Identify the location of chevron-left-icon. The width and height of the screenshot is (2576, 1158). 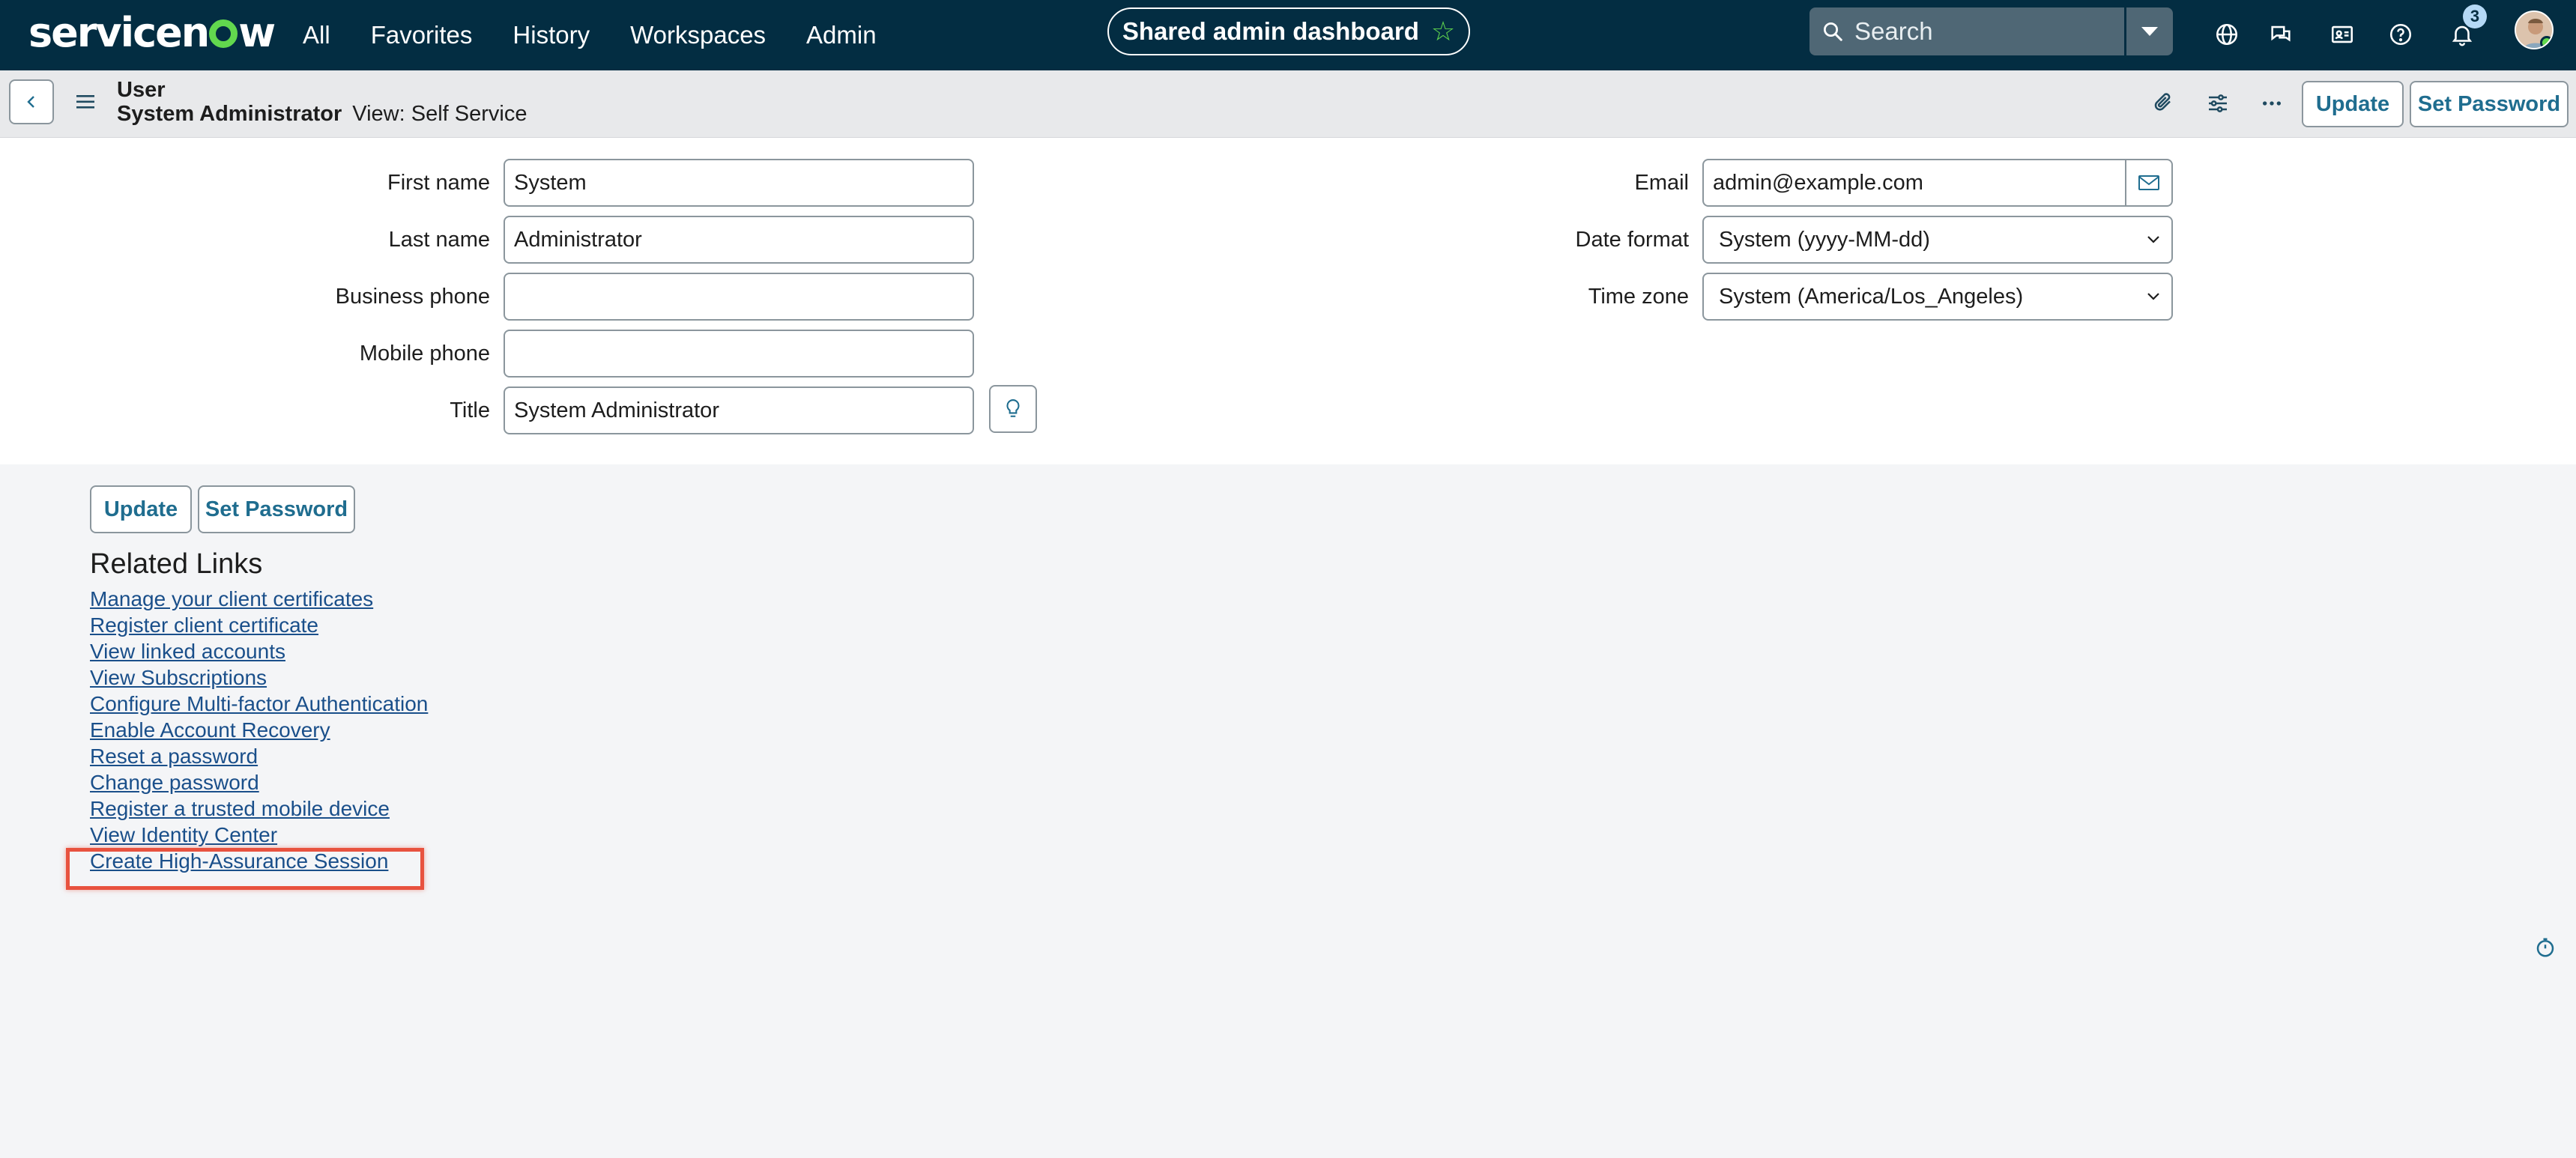
(30, 102).